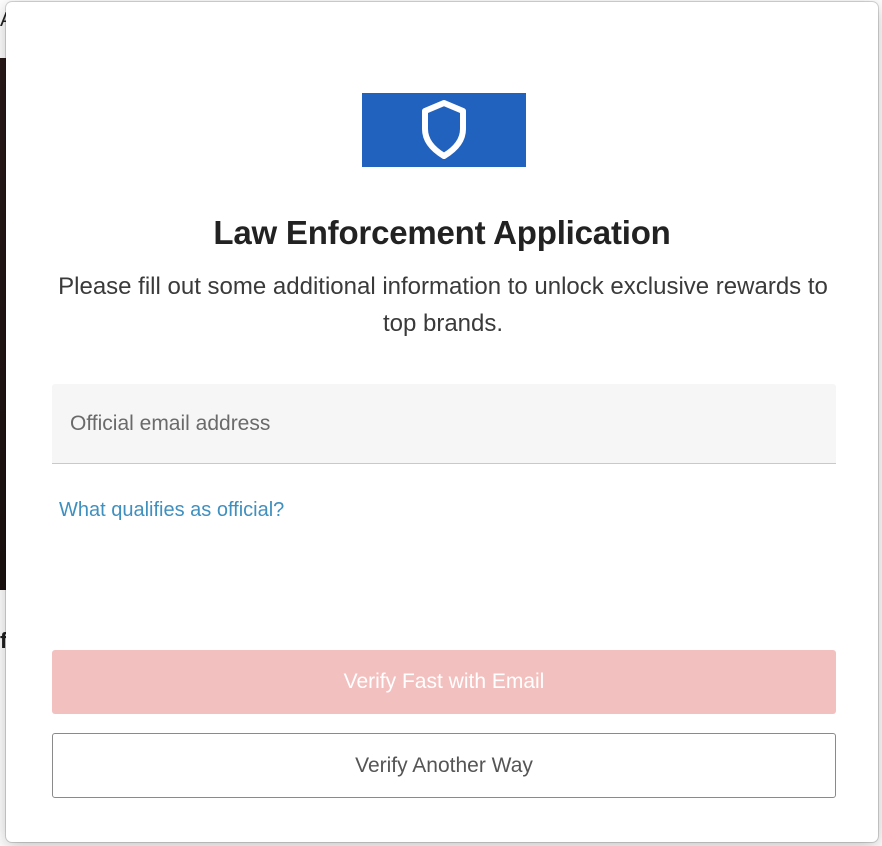 The height and width of the screenshot is (846, 882). I want to click on verify-another-way-button: Verify Another Way, so click(444, 765).